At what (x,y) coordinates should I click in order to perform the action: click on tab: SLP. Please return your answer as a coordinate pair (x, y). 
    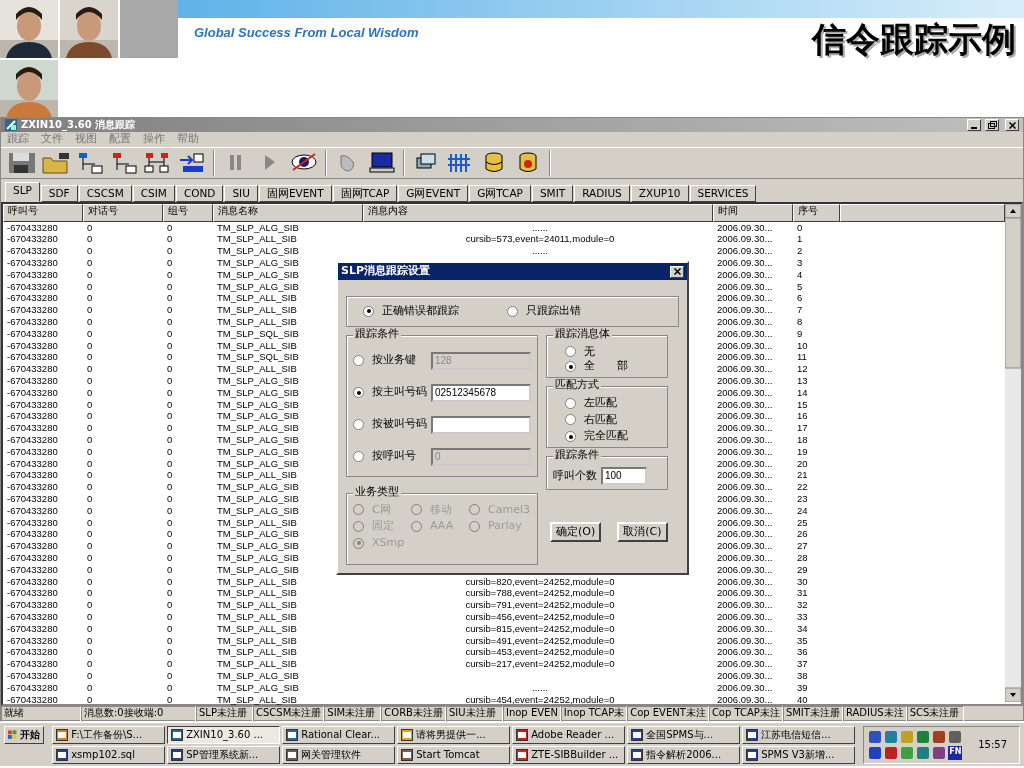
    Looking at the image, I should click on (22, 191).